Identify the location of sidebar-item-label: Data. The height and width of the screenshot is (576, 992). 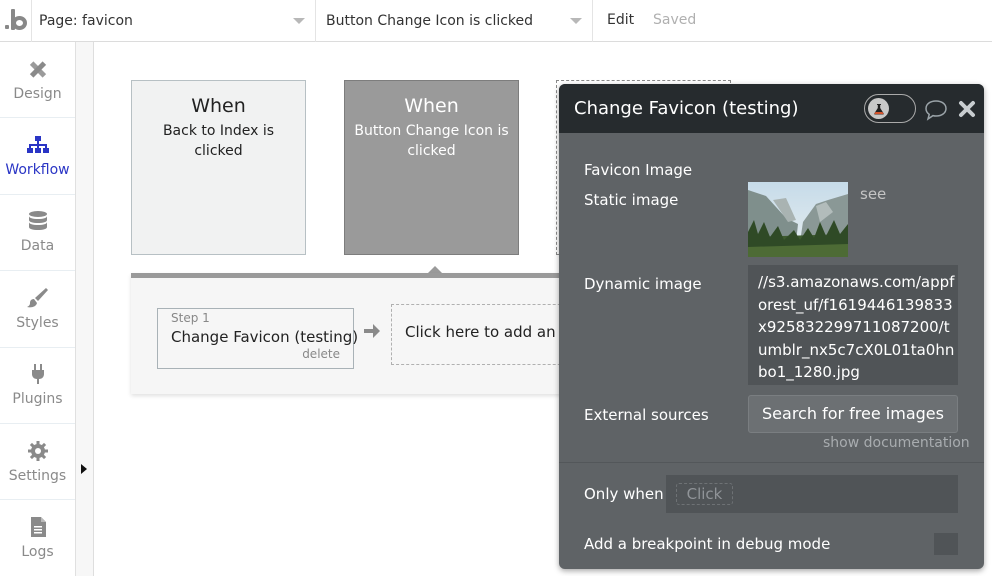
(37, 246).